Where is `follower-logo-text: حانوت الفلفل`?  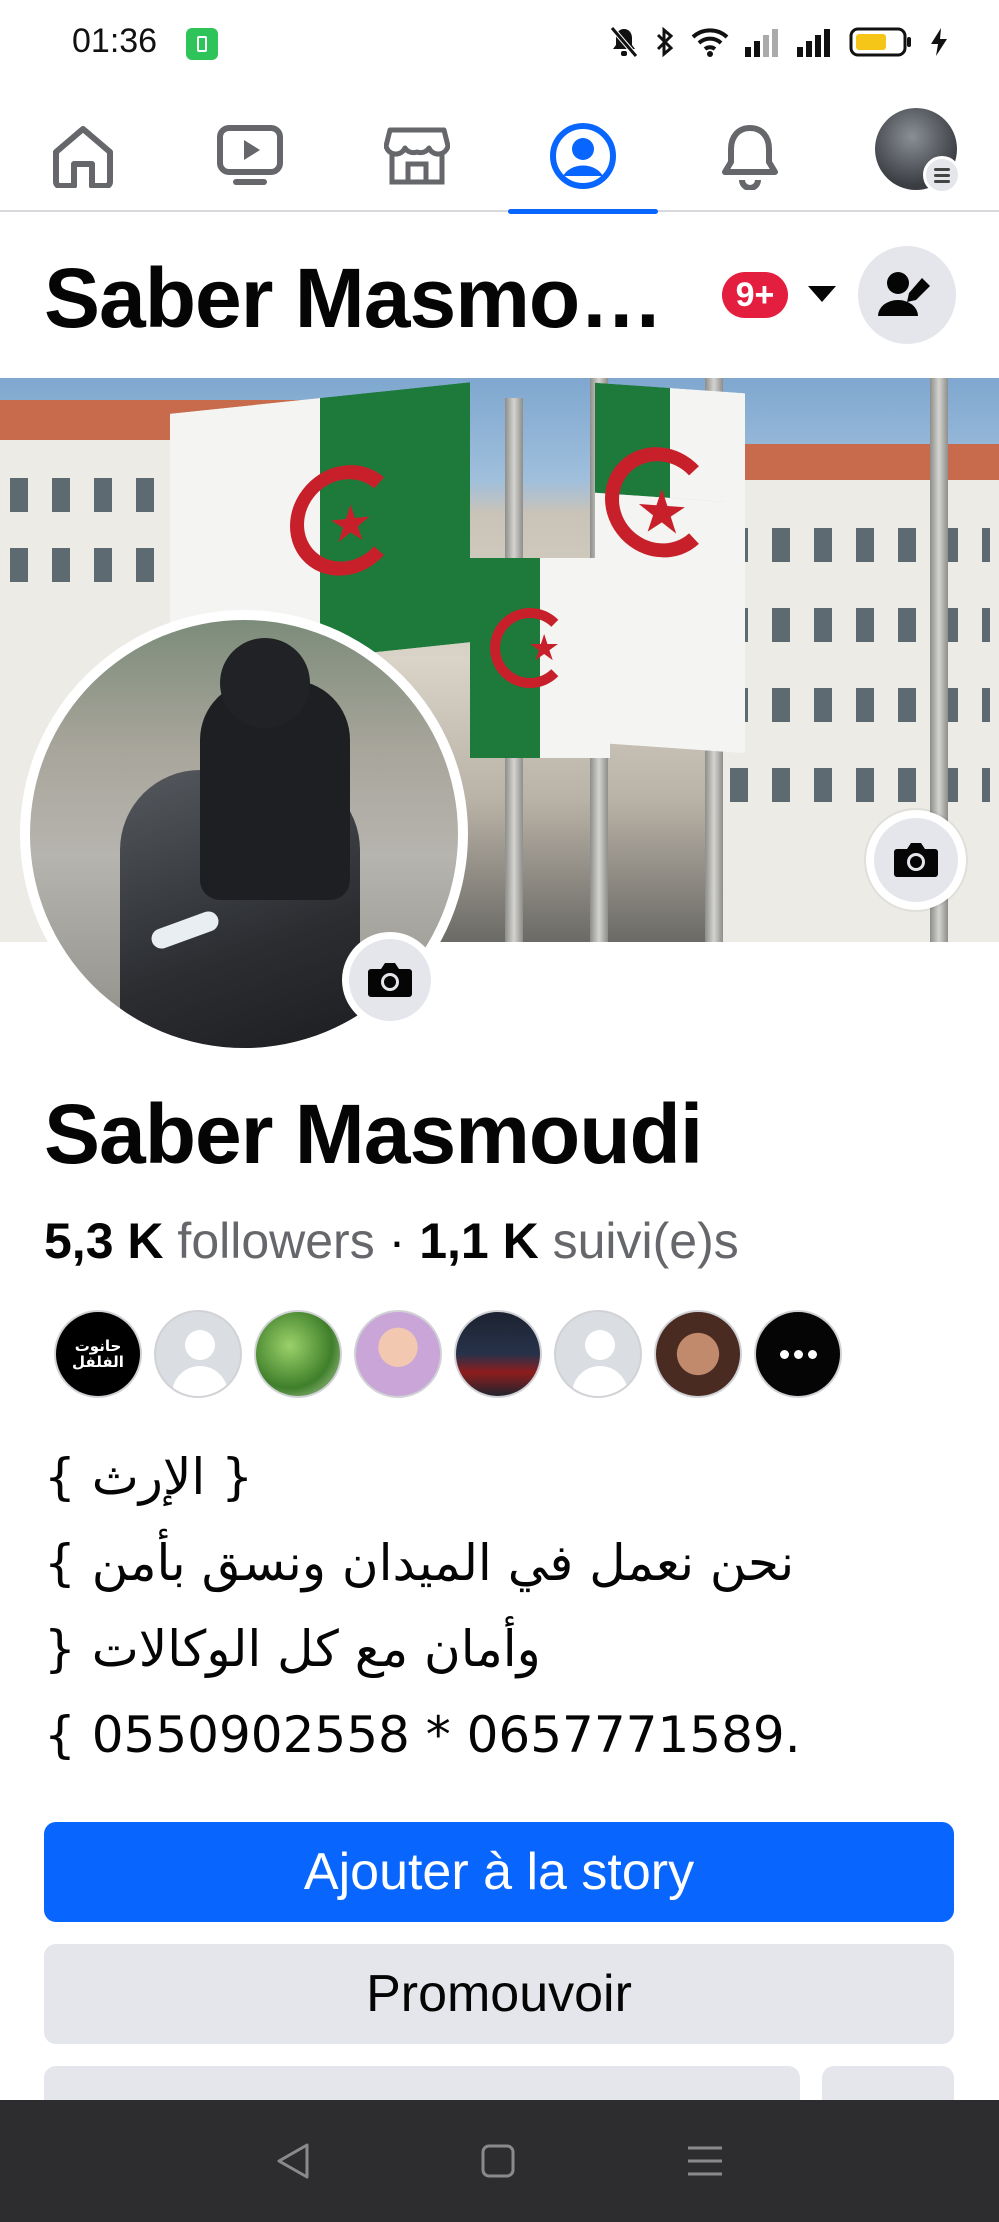 follower-logo-text: حانوت الفلفل is located at coordinates (98, 1354).